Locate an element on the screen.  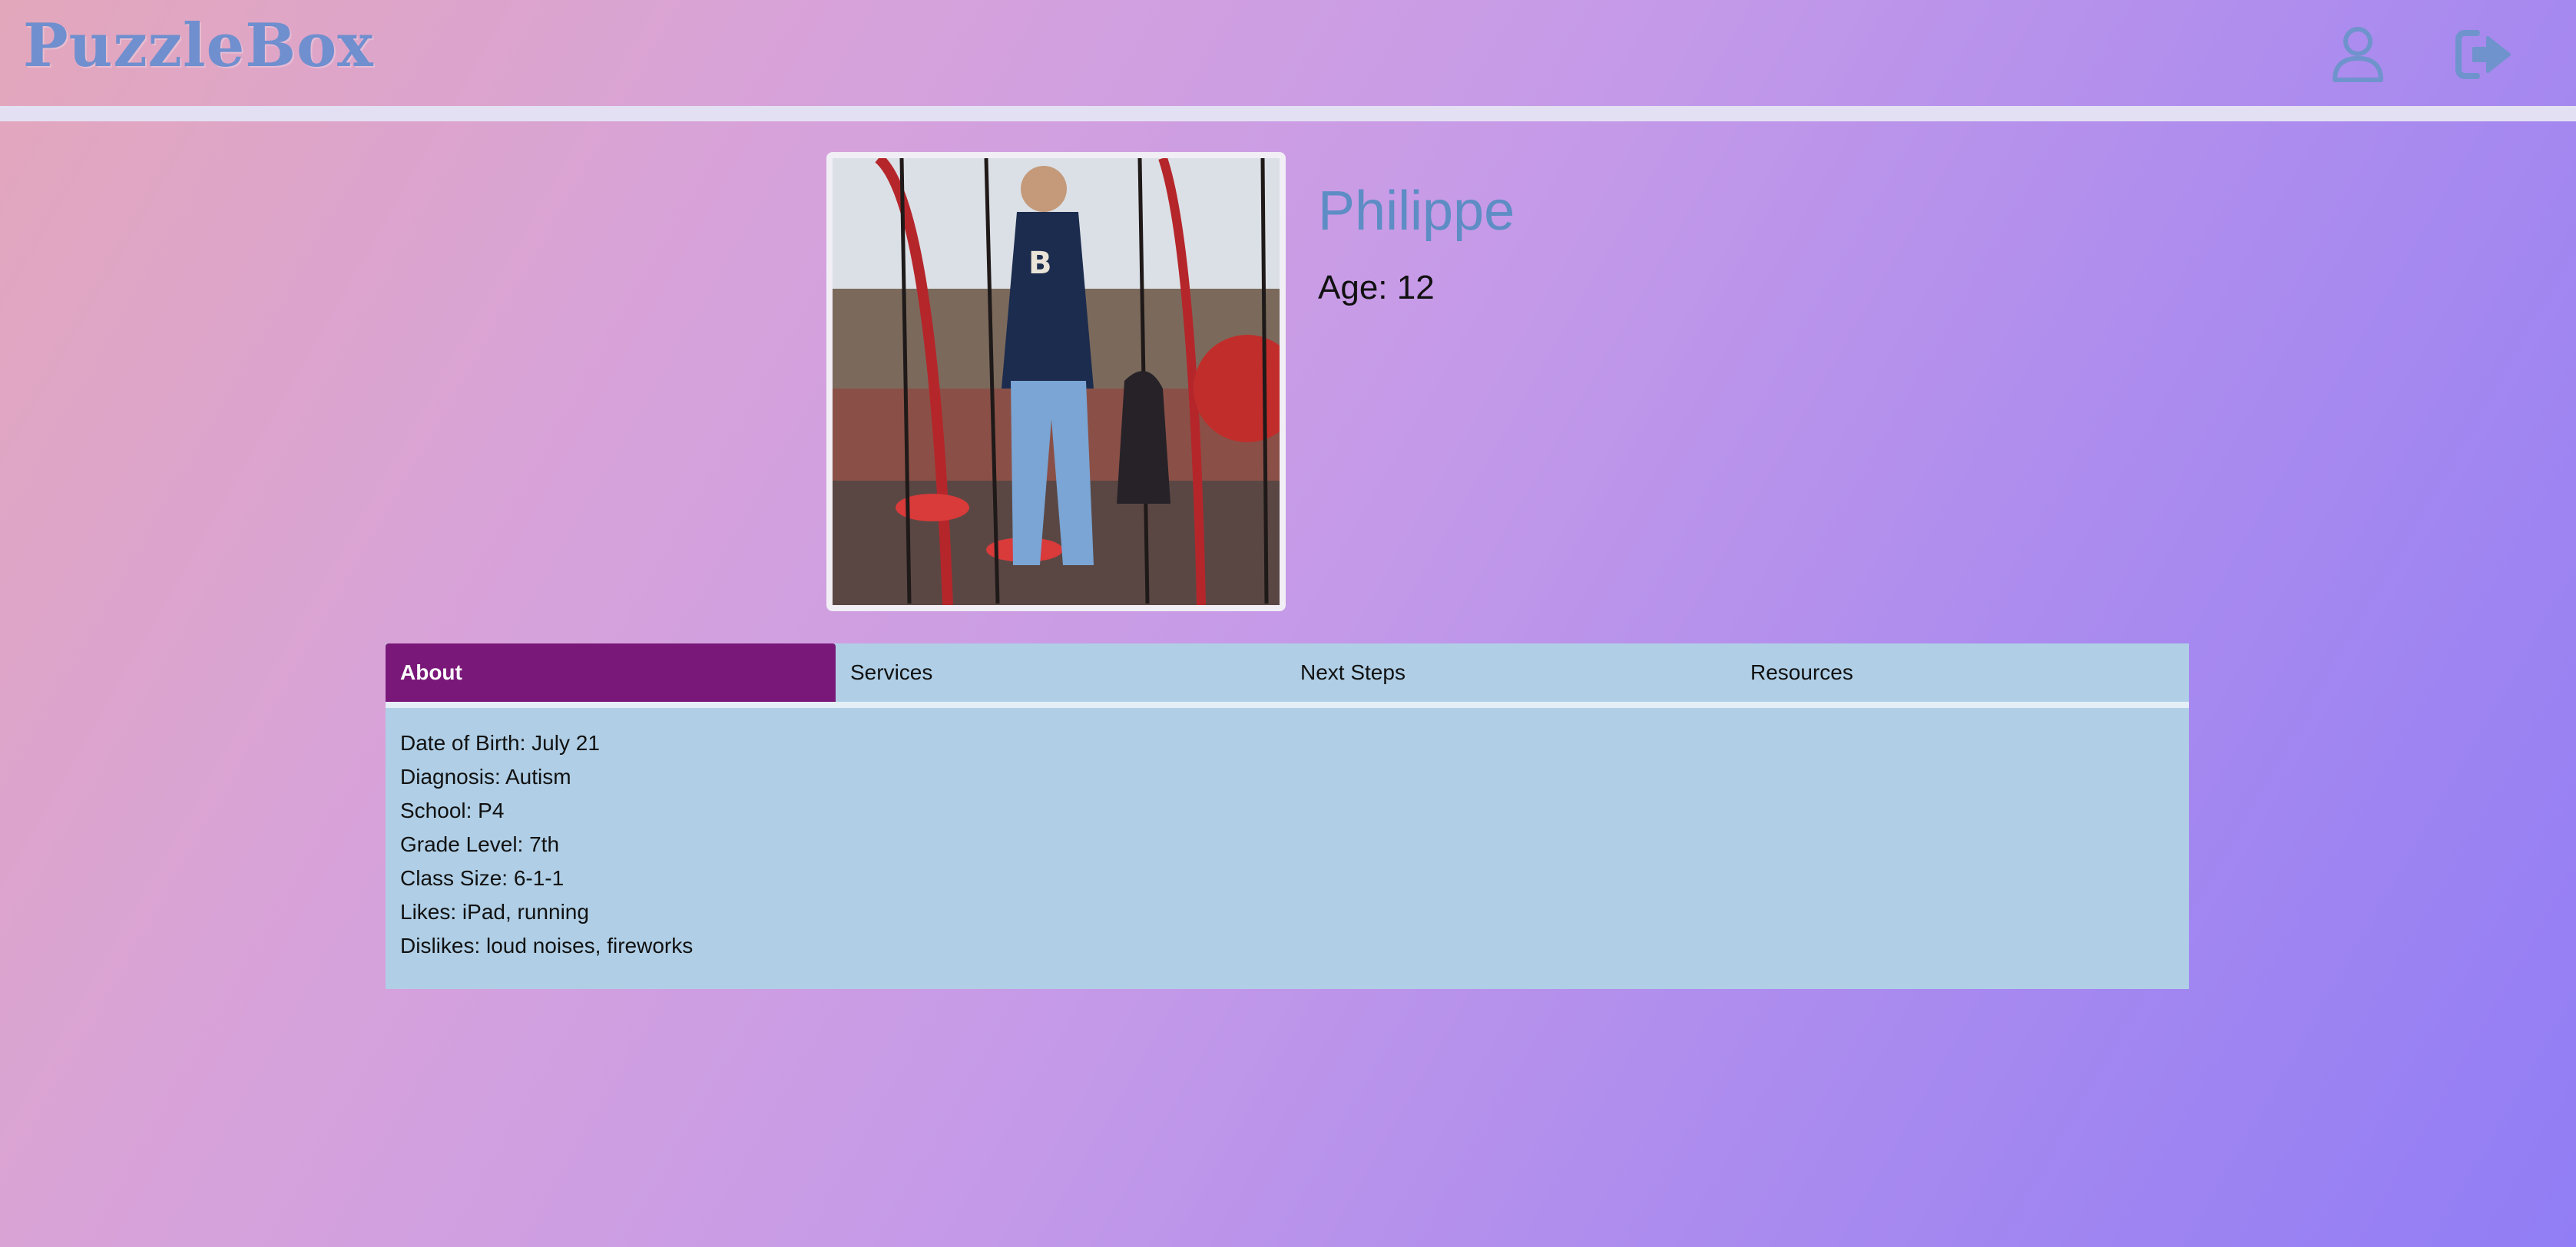
tab-services: Services is located at coordinates (1061, 673).